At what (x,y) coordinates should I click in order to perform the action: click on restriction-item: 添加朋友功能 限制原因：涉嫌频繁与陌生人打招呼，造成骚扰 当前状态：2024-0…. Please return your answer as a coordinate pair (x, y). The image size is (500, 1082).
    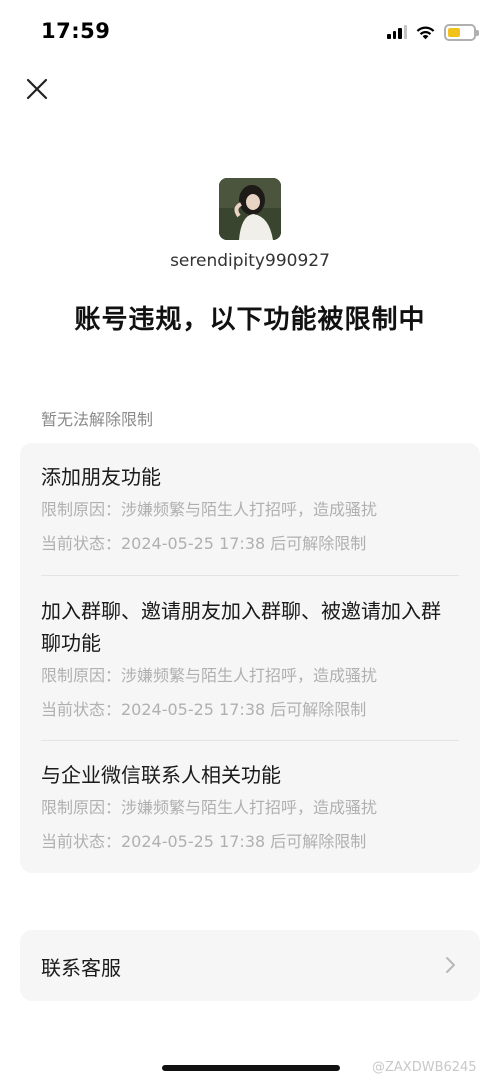
    Looking at the image, I should click on (250, 510).